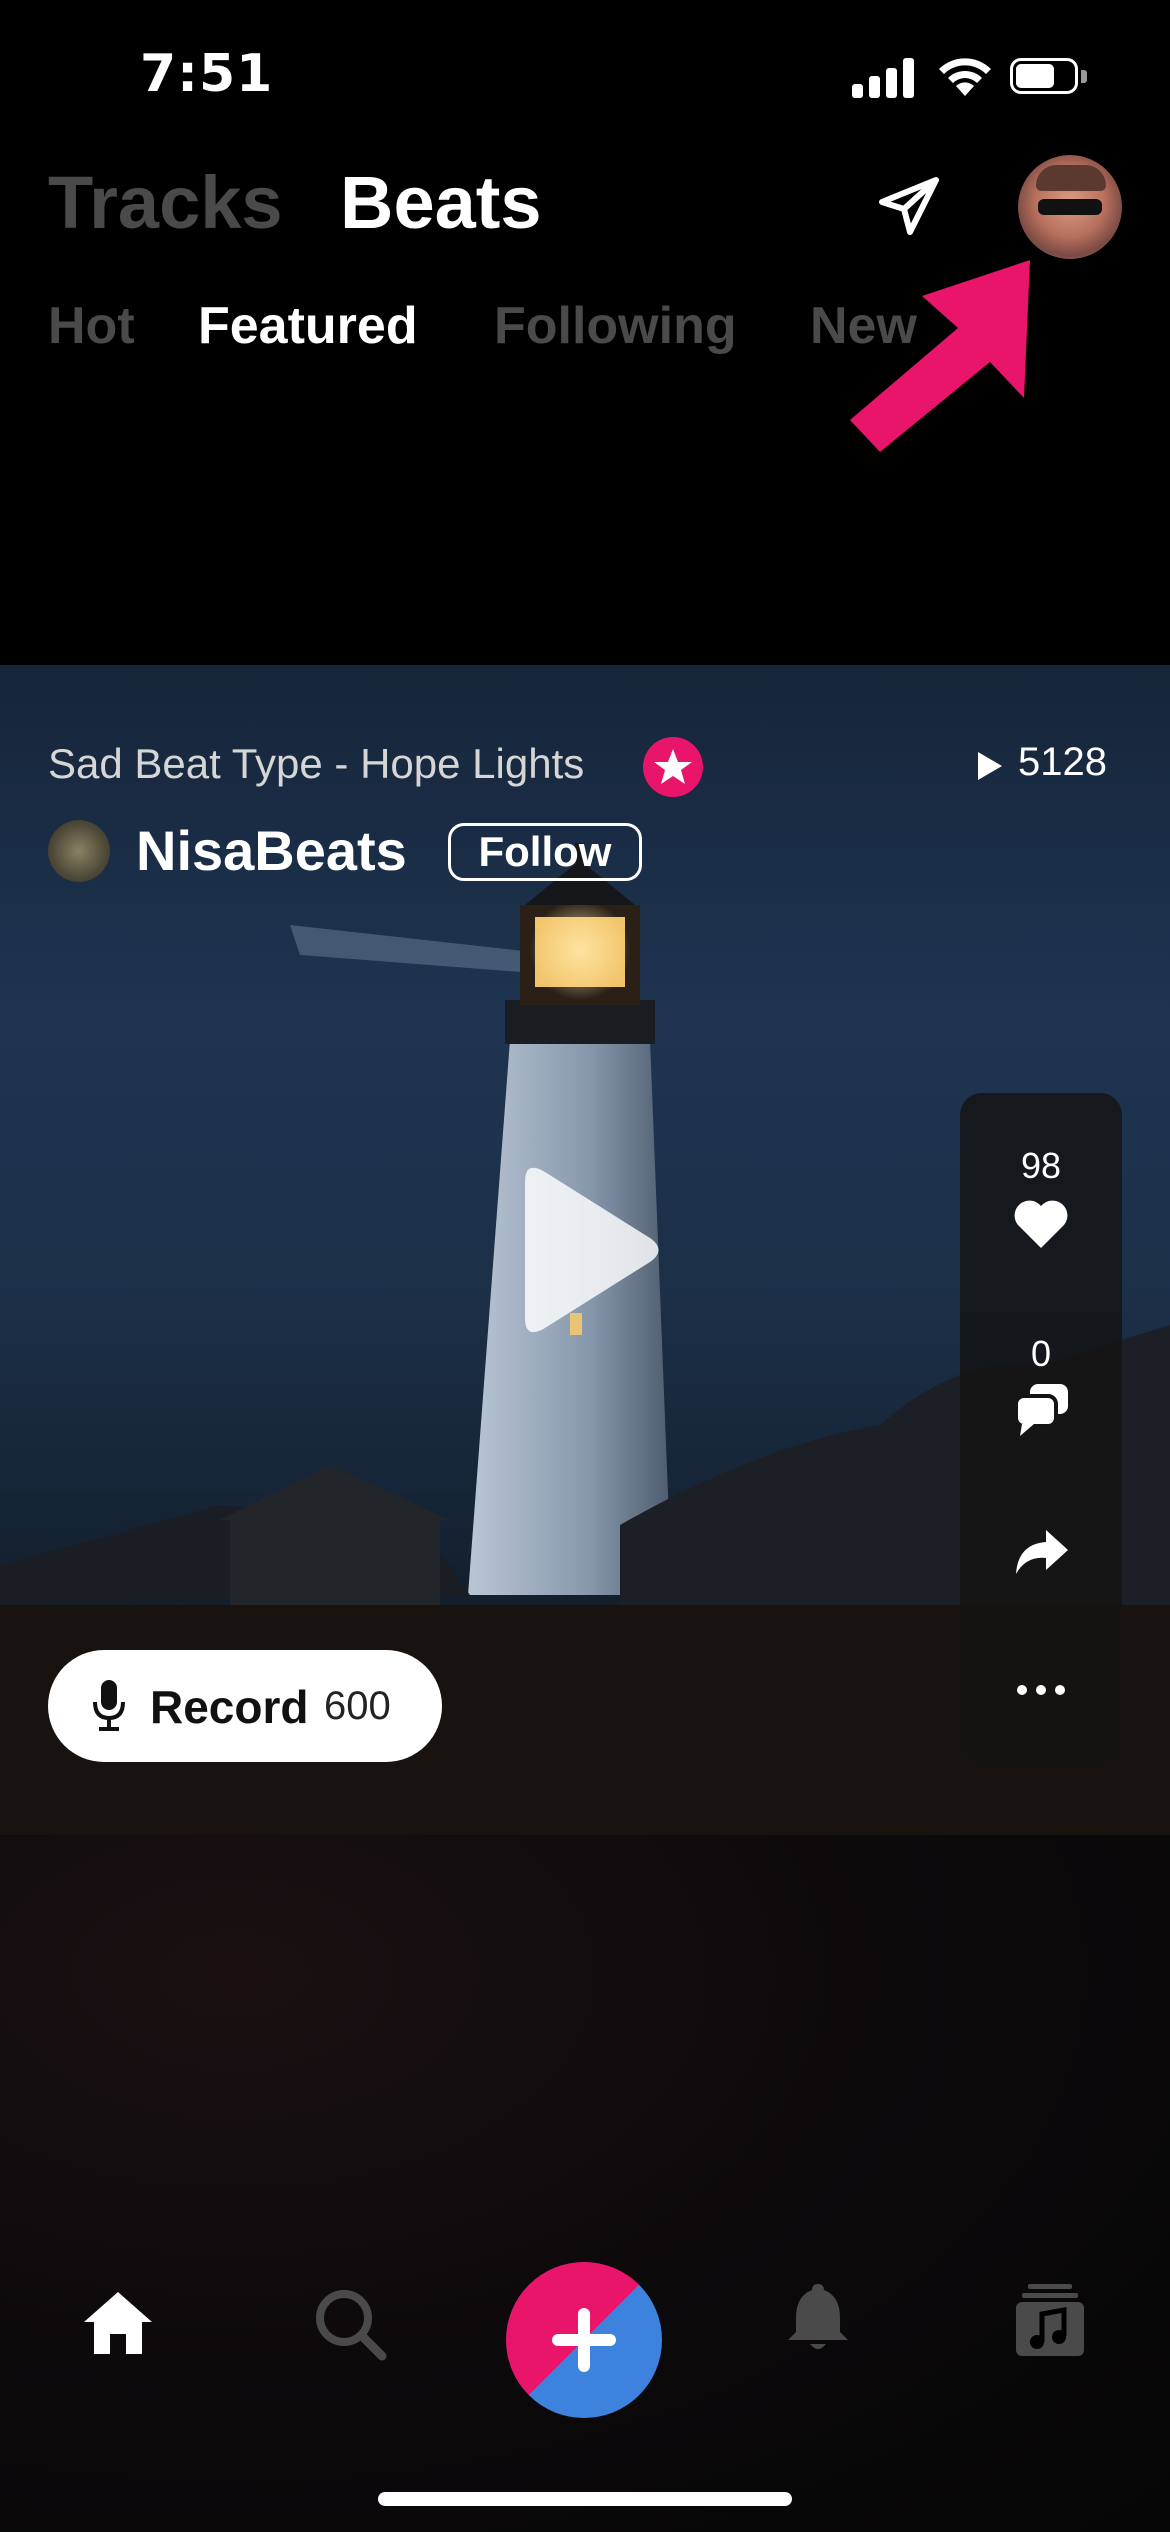  What do you see at coordinates (229, 1707) in the screenshot?
I see `record-label: Record` at bounding box center [229, 1707].